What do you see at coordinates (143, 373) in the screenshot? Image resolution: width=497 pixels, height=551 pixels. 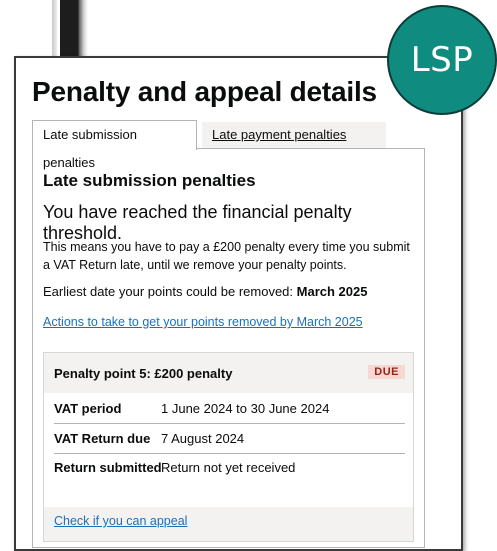 I see `penalty-title: Penalty point 5: £200 penalty` at bounding box center [143, 373].